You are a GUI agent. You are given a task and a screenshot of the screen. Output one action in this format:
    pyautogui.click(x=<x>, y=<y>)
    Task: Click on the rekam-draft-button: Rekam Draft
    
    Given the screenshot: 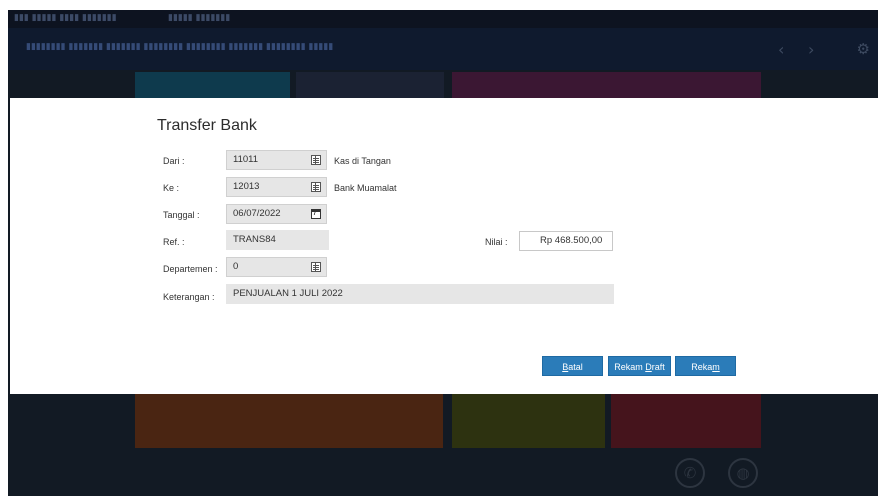 What is the action you would take?
    pyautogui.click(x=639, y=366)
    